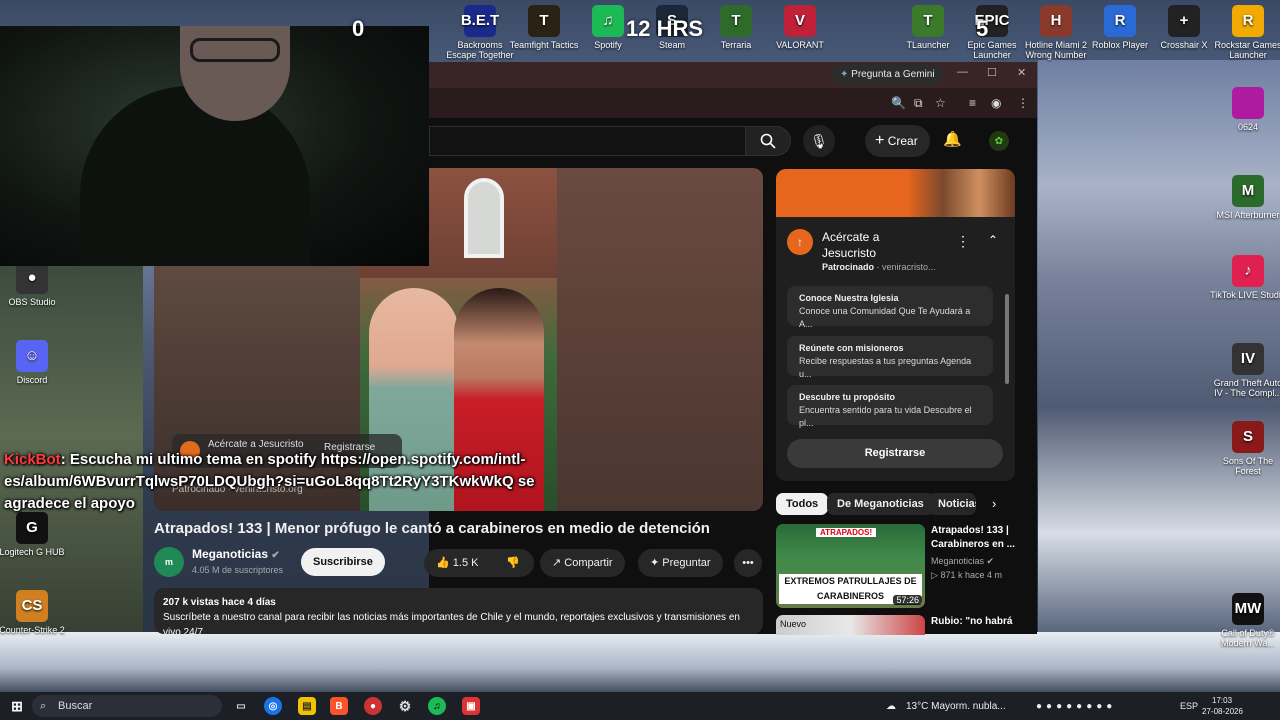 Image resolution: width=1280 pixels, height=720 pixels. I want to click on like-button: 👍 1.5 K, so click(457, 563).